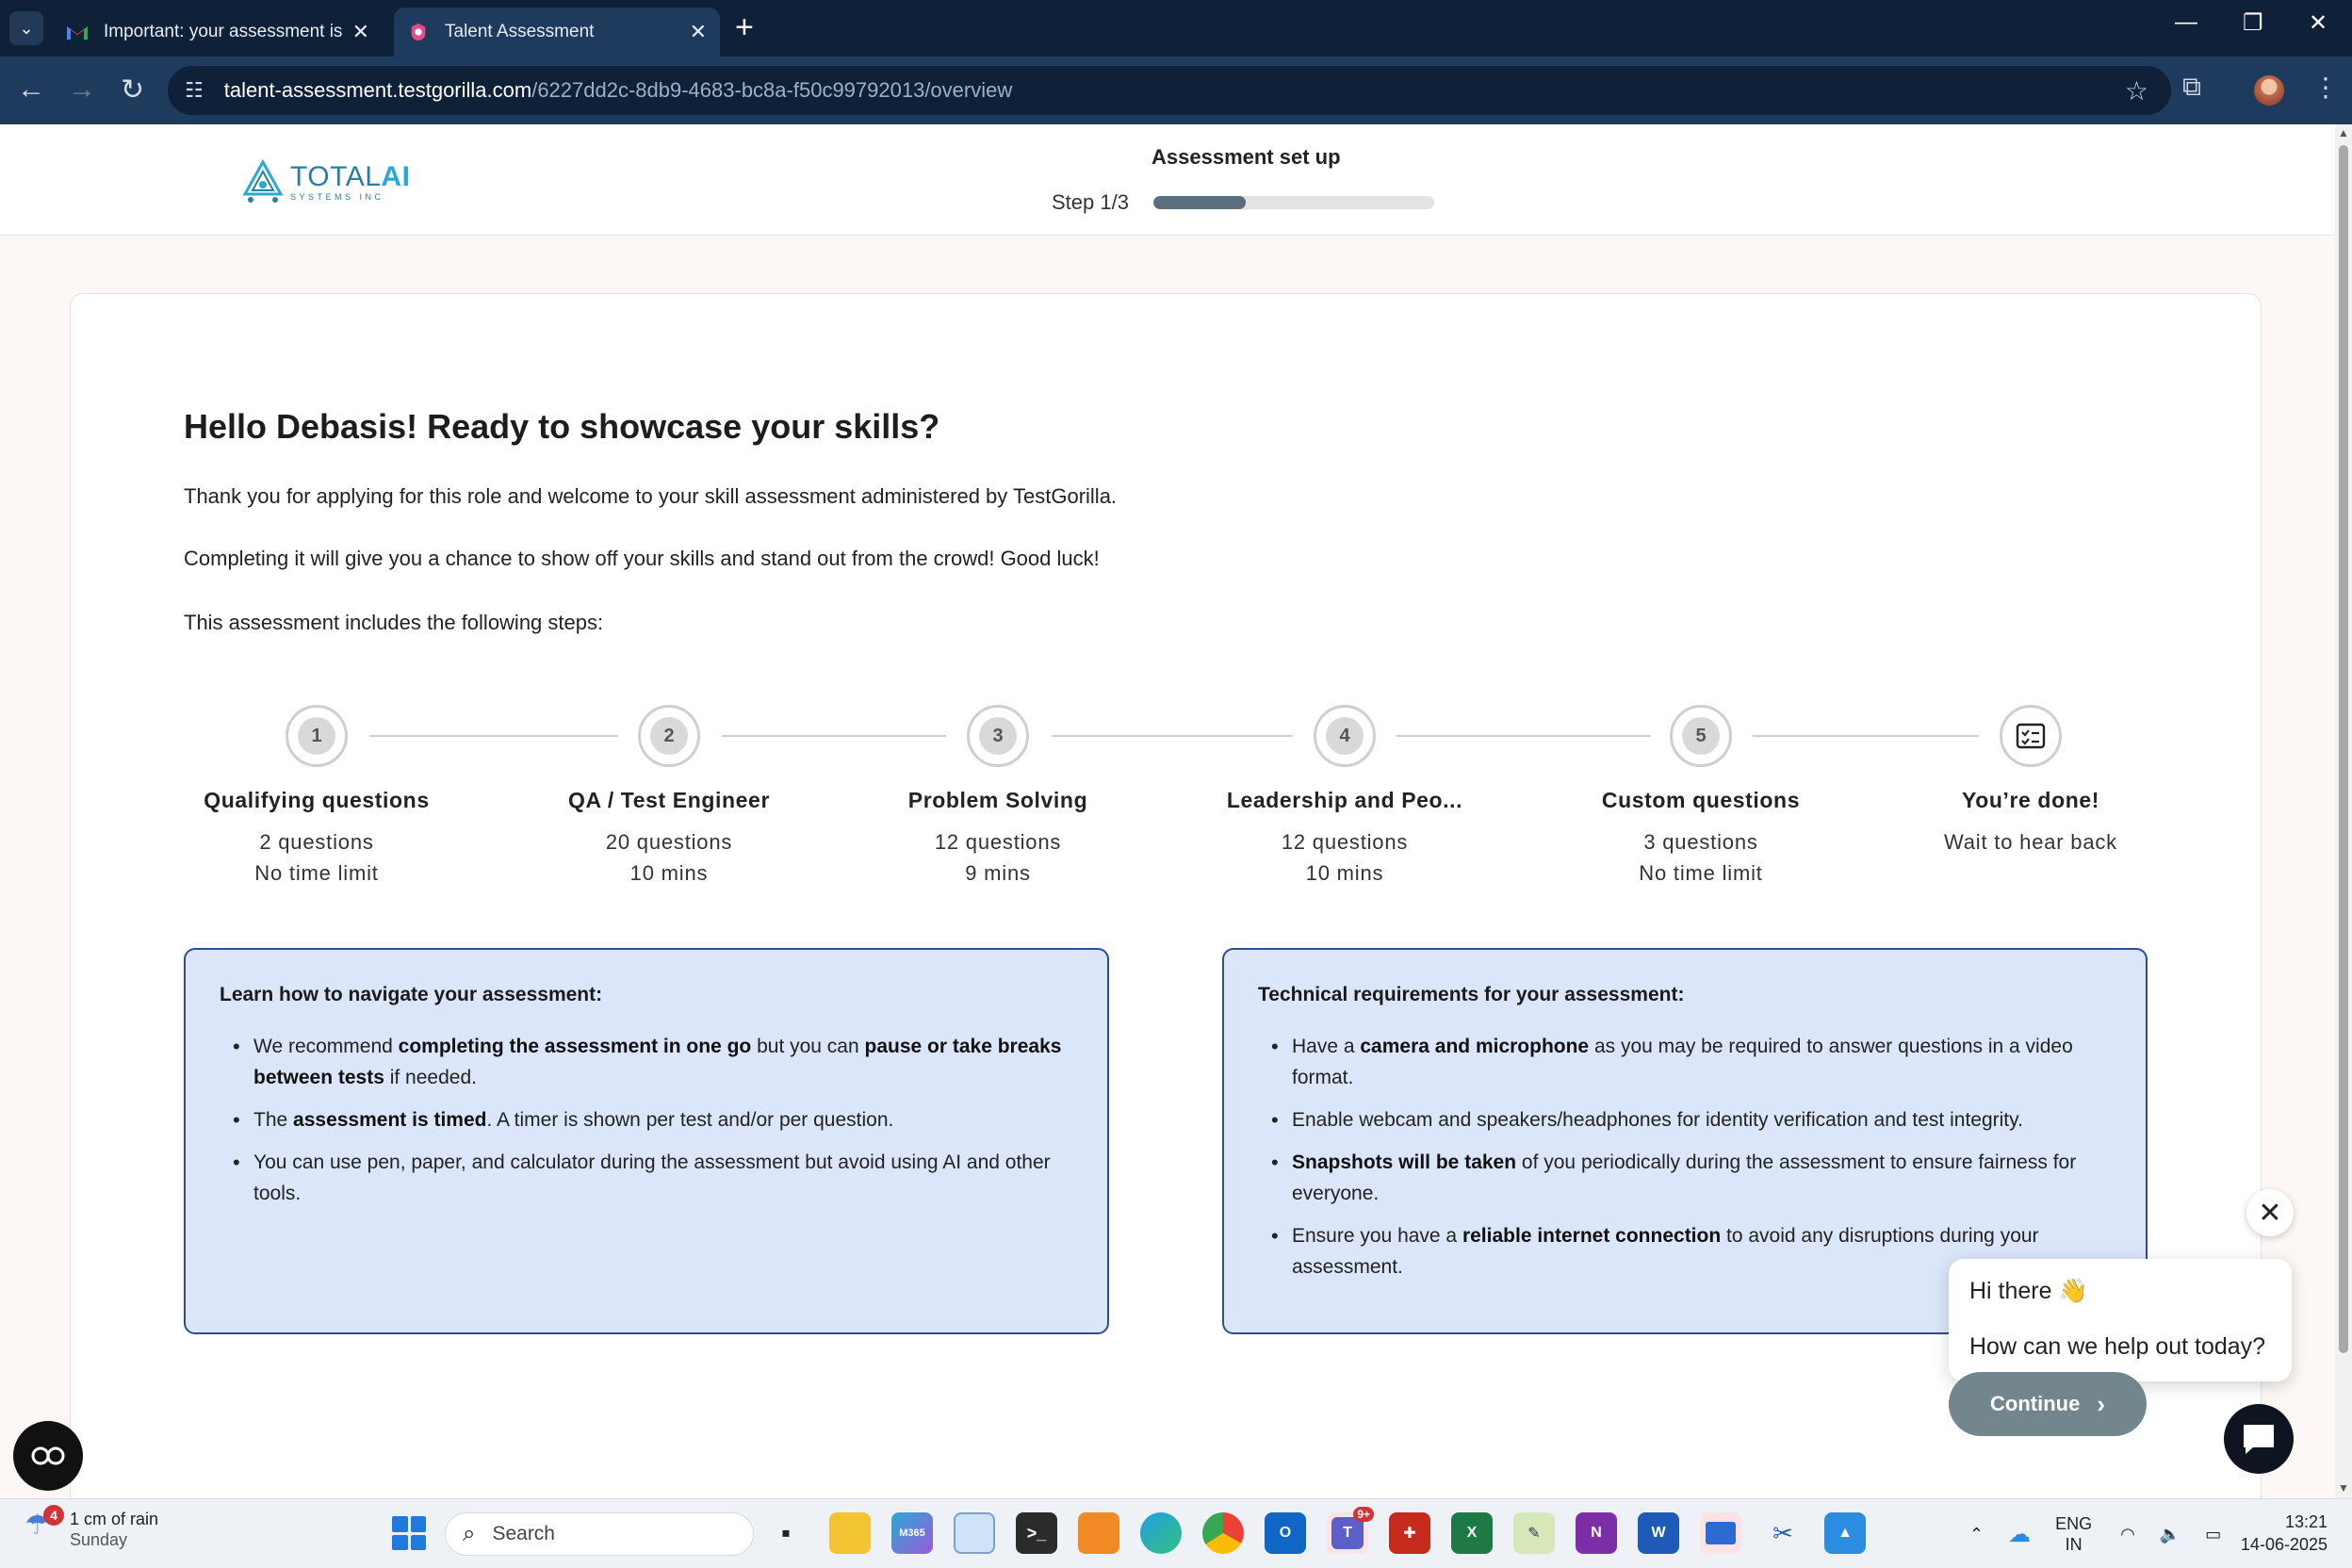  I want to click on excel-icon: X, so click(1472, 1533).